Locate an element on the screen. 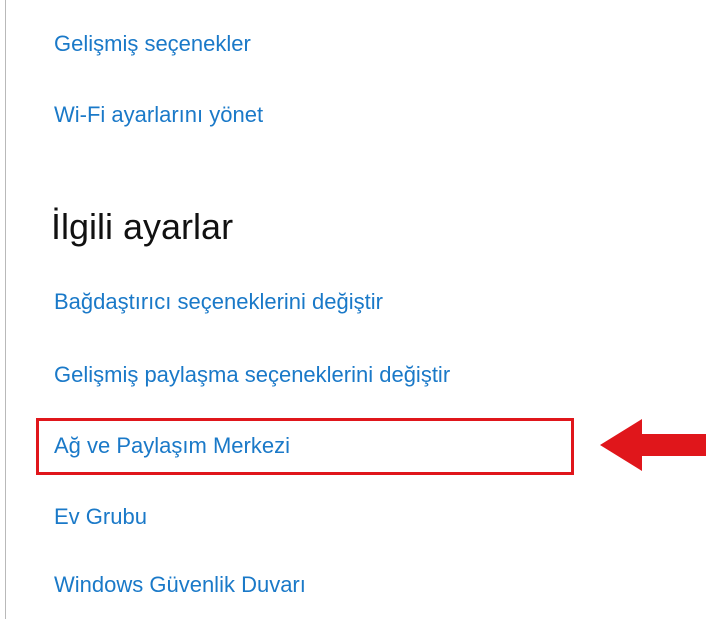 This screenshot has width=721, height=619. link-homegroup: Ev Grubu is located at coordinates (100, 517).